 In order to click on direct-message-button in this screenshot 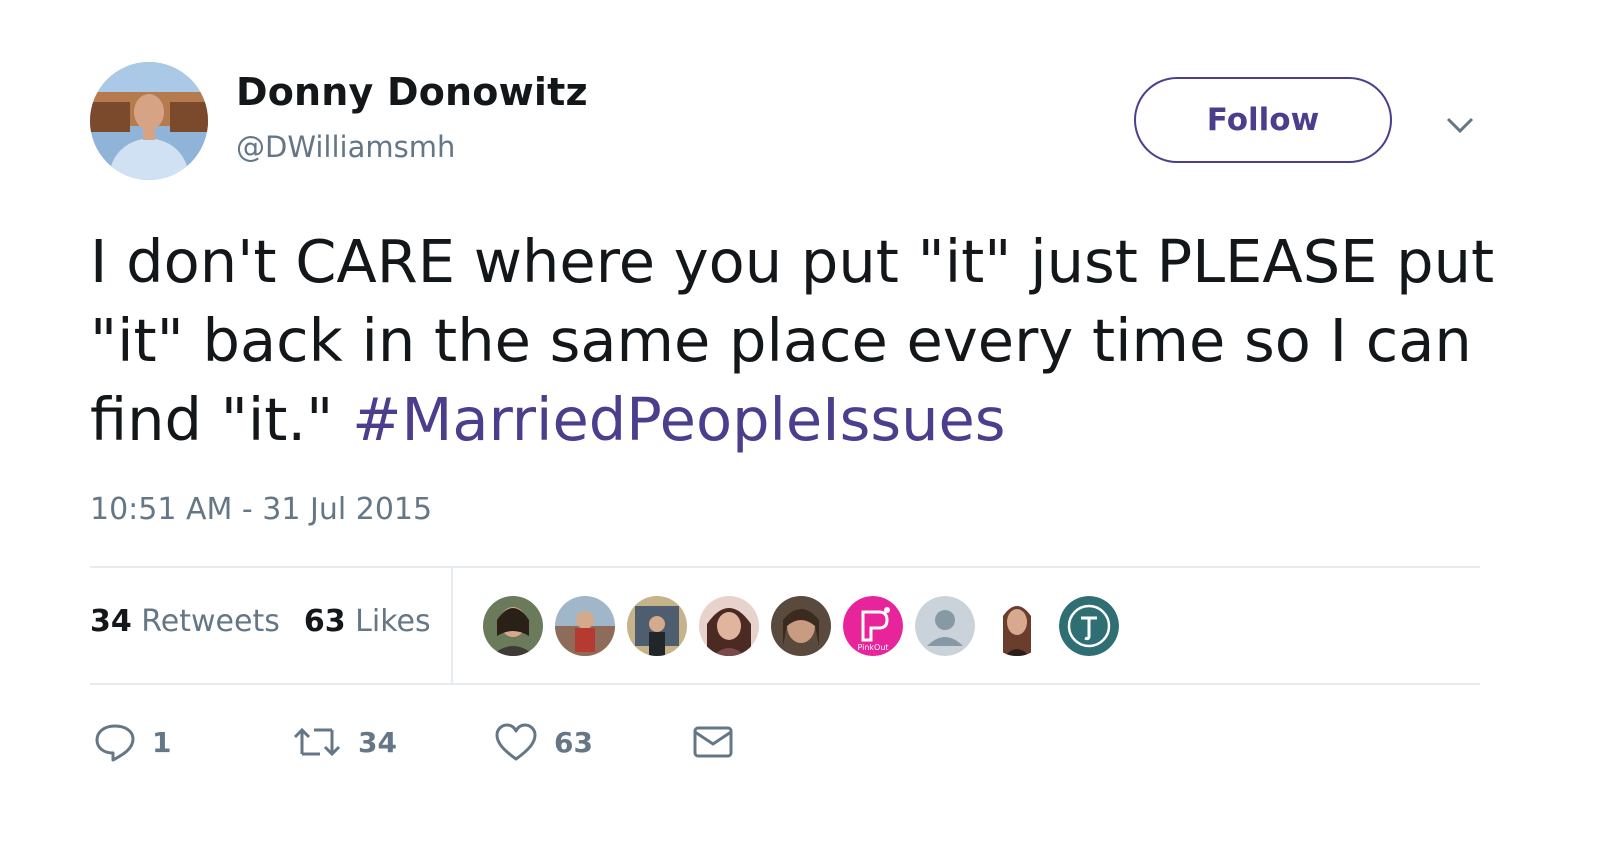, I will do `click(713, 742)`.